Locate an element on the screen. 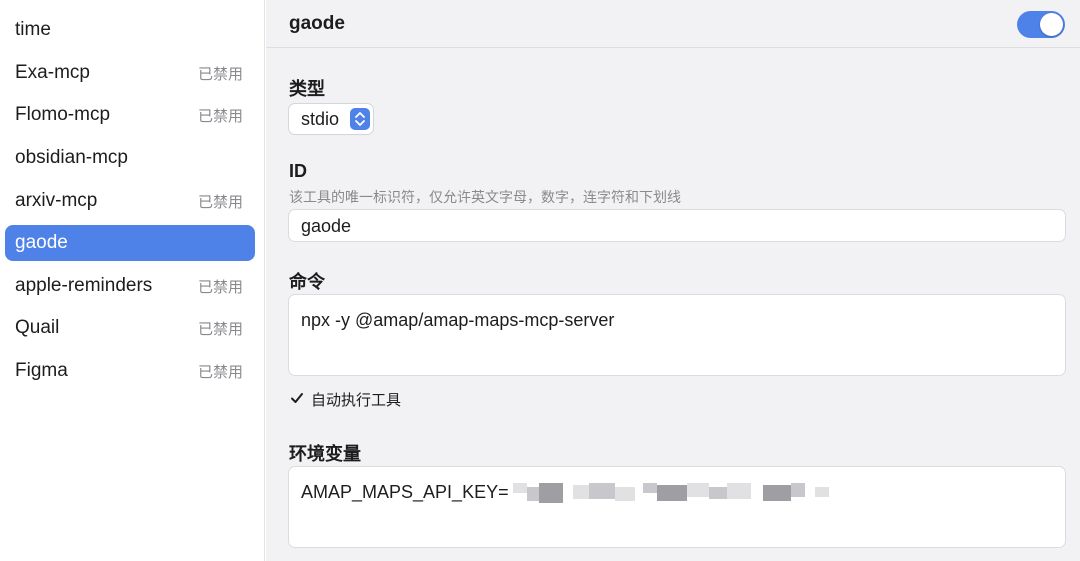  sidebar-item-exa-mcp: Exa-mcp 已禁用 is located at coordinates (130, 73).